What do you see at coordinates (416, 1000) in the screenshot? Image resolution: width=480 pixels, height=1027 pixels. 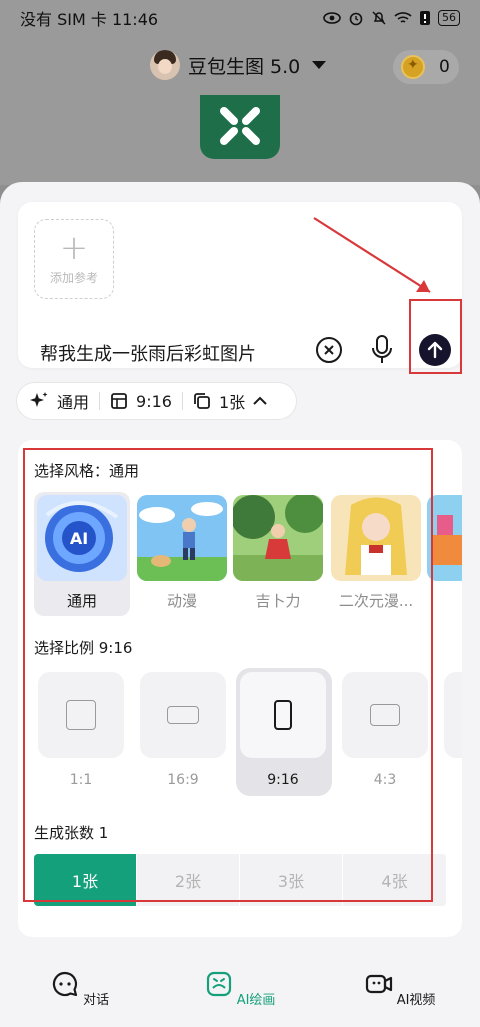 I see `nav-ai-video-label: AI视频` at bounding box center [416, 1000].